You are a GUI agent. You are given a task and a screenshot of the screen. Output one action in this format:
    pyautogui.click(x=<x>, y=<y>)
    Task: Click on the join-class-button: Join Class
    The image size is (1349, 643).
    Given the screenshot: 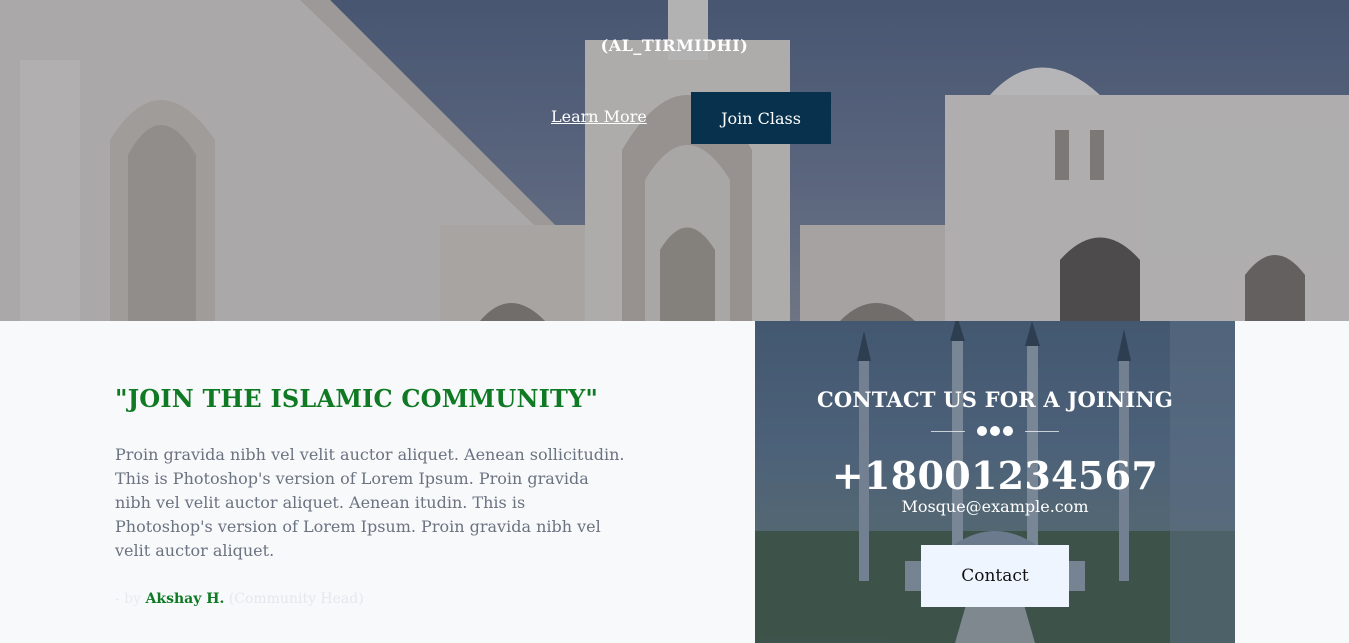 What is the action you would take?
    pyautogui.click(x=761, y=118)
    